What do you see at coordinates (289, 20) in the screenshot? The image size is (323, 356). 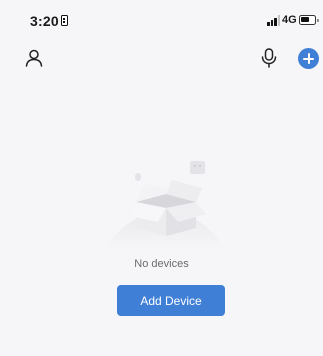 I see `network-type-label: 4G` at bounding box center [289, 20].